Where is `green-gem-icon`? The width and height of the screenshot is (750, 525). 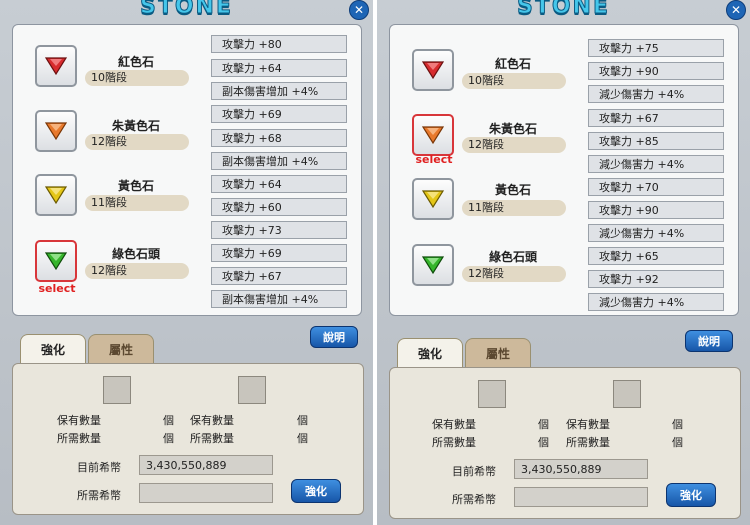
green-gem-icon is located at coordinates (433, 265).